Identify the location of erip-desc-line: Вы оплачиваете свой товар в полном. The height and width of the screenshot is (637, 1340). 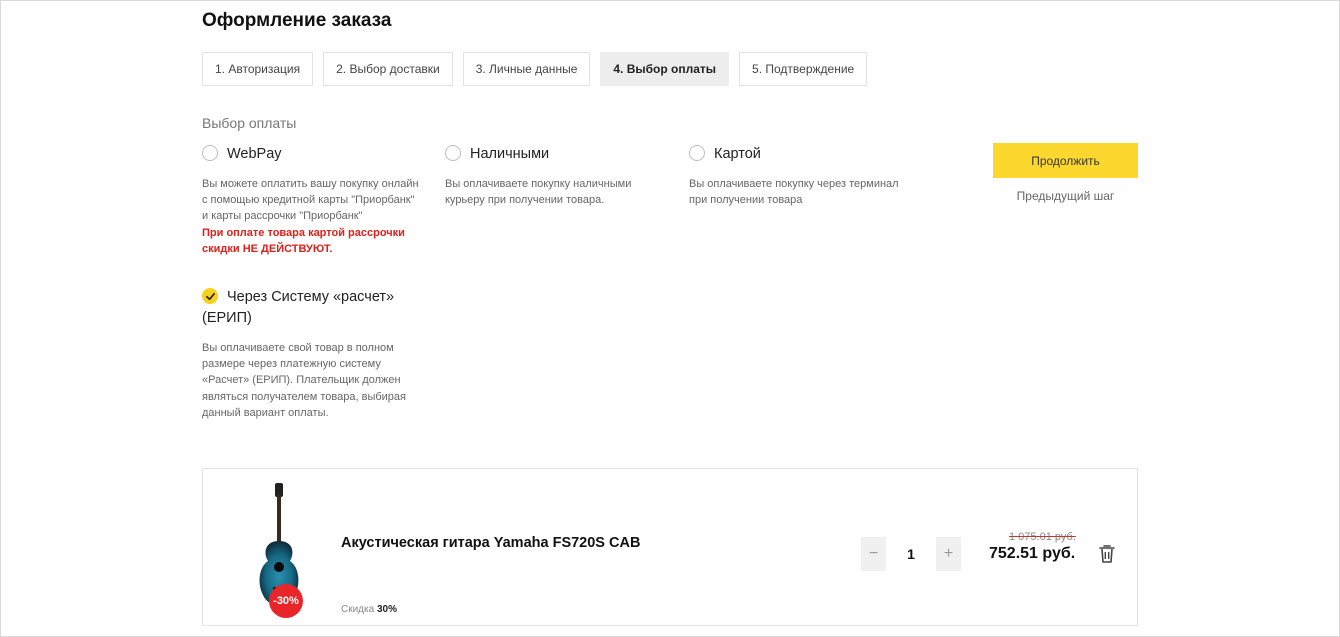
(298, 348).